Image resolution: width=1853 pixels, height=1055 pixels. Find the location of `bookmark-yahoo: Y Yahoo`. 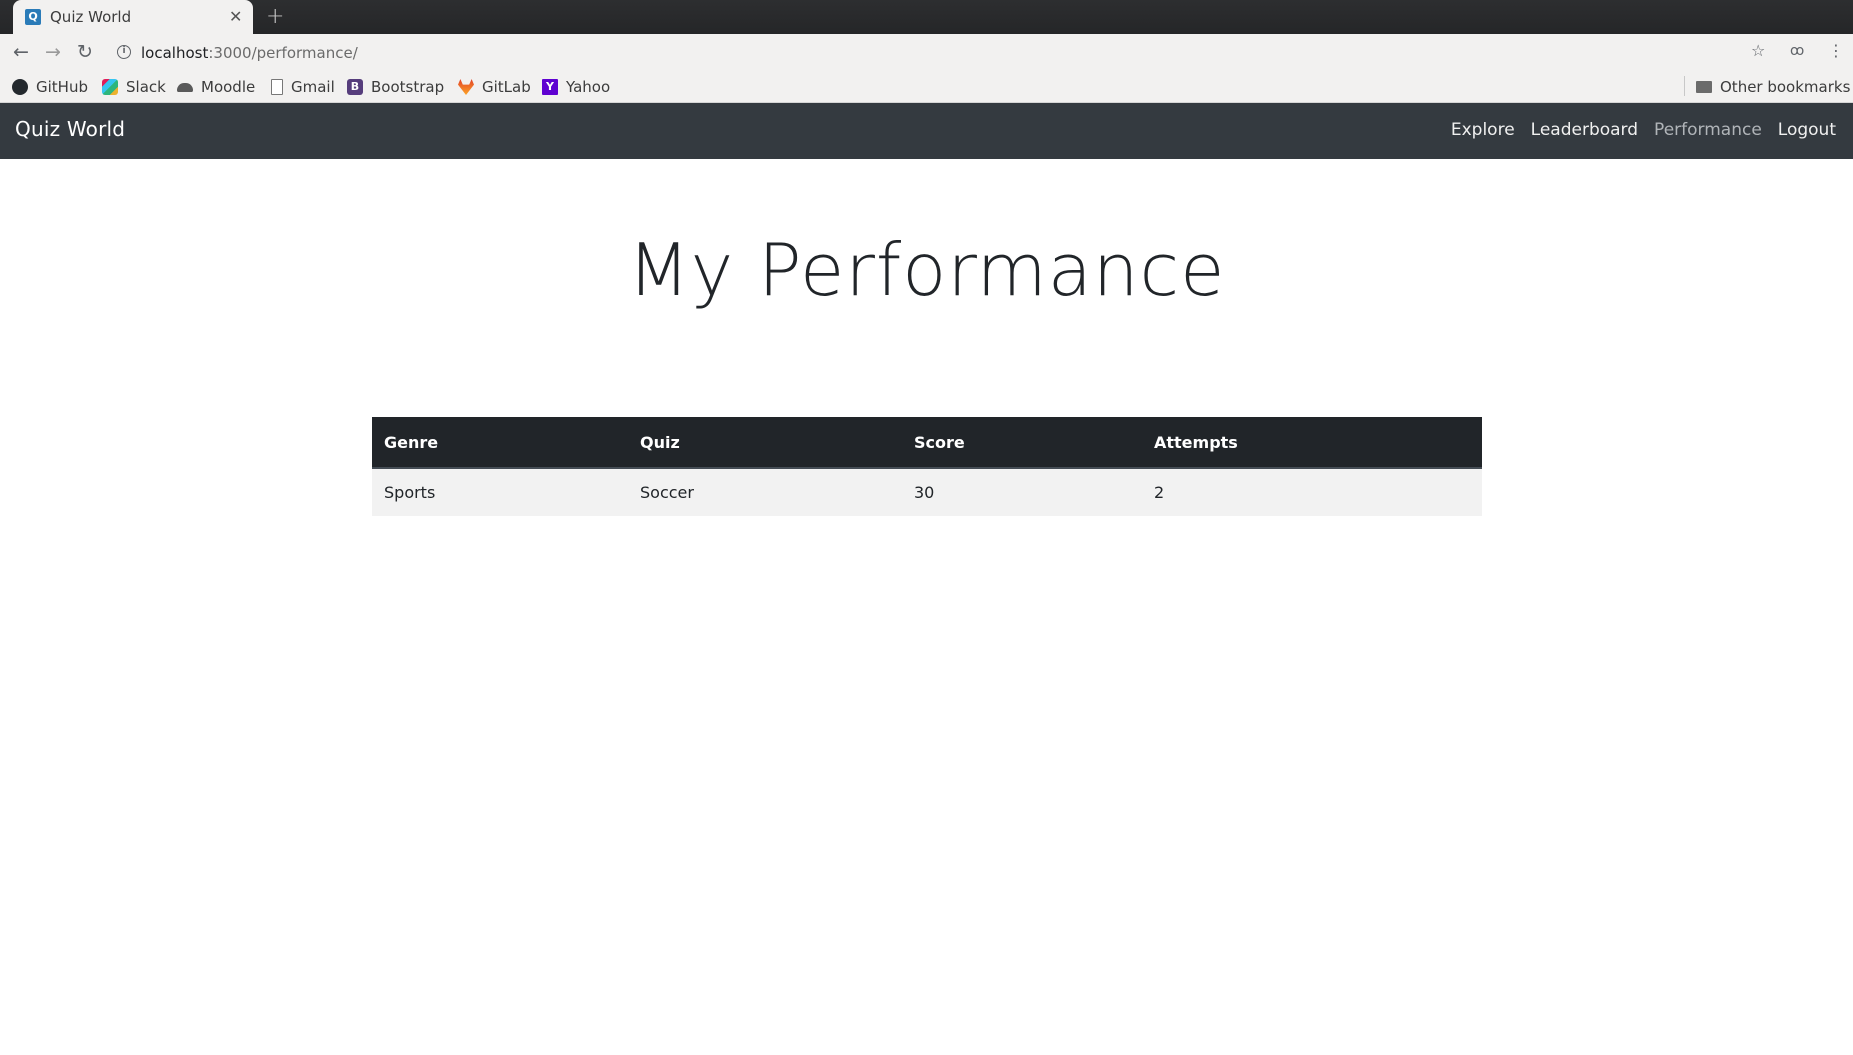

bookmark-yahoo: Y Yahoo is located at coordinates (576, 87).